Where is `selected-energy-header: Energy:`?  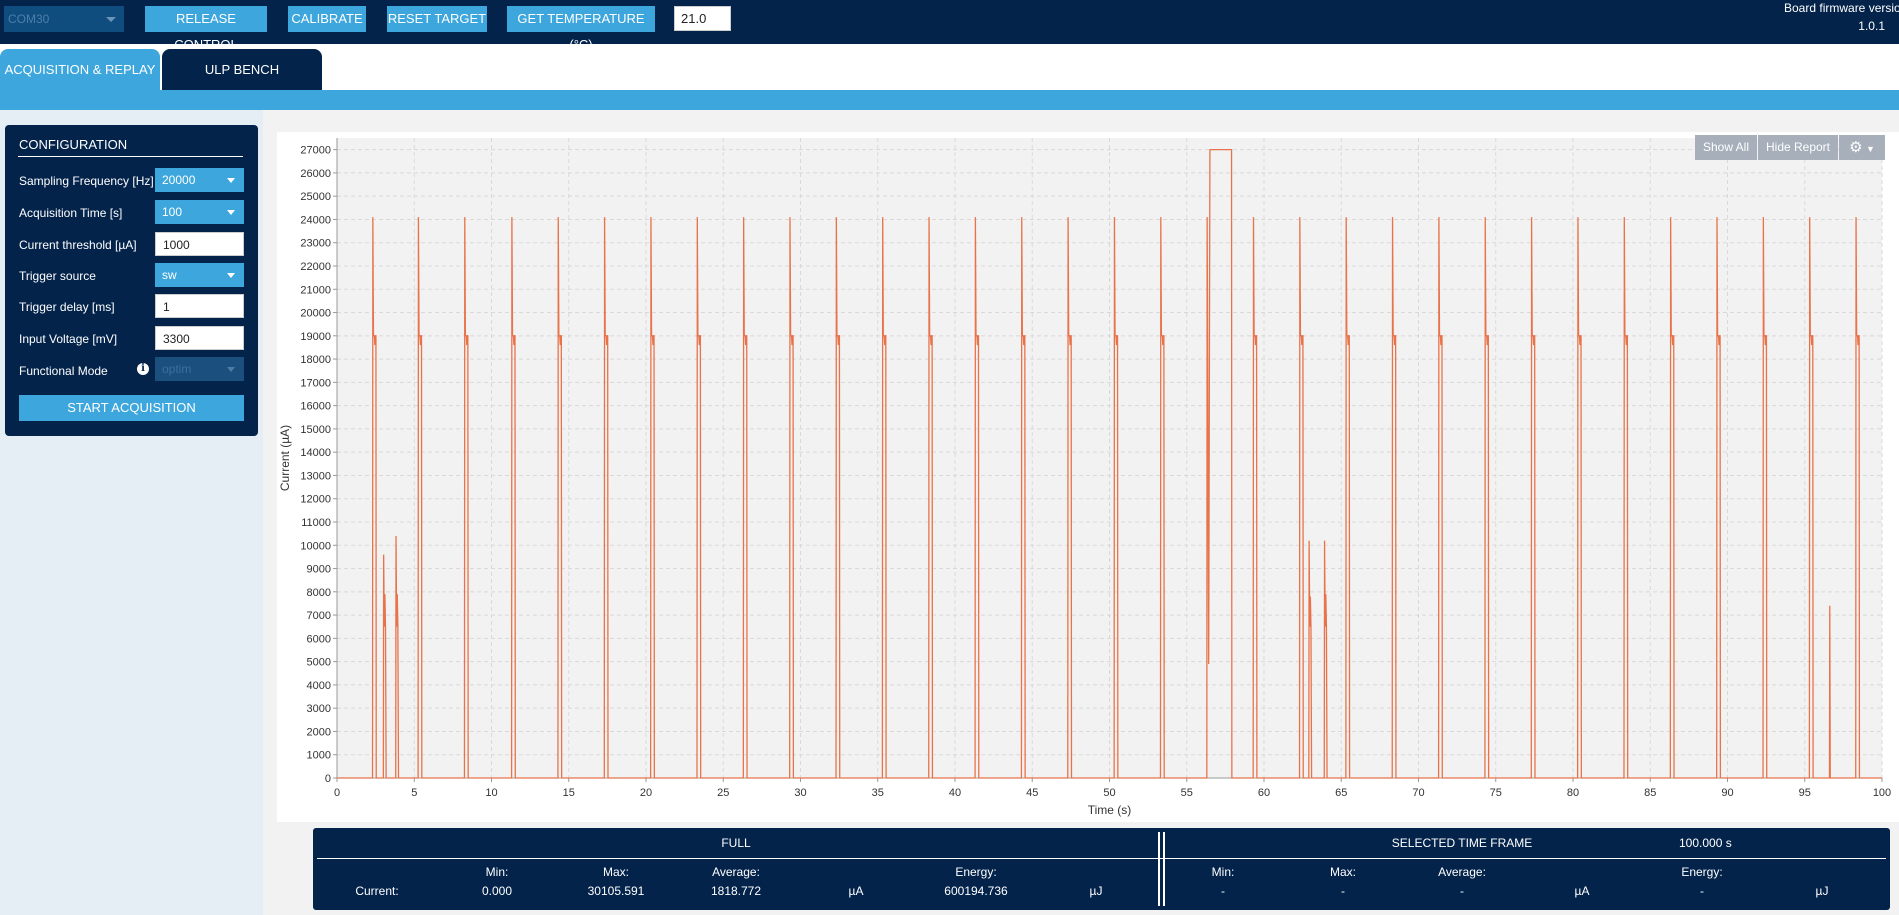
selected-energy-header: Energy: is located at coordinates (1702, 872).